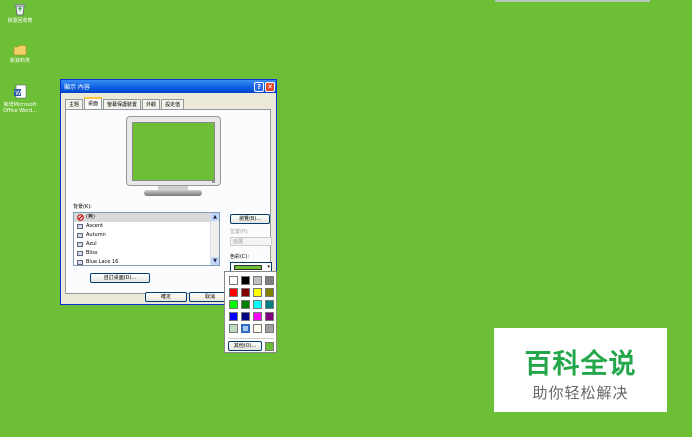 This screenshot has height=437, width=692. I want to click on list-scrollbar: ▲ ▼, so click(214, 239).